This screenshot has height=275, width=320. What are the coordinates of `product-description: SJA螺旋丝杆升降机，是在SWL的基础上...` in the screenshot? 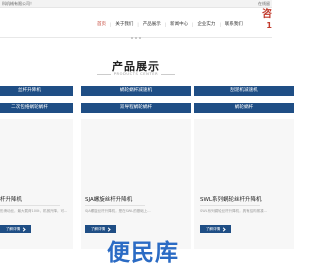 It's located at (118, 211).